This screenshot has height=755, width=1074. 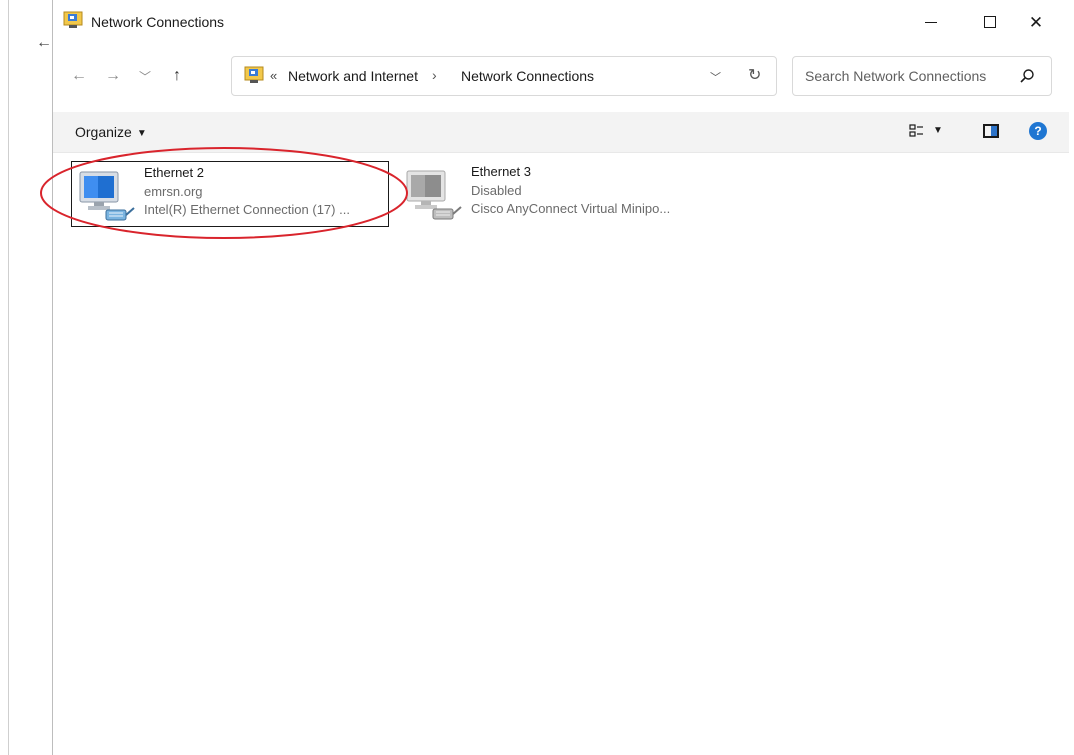 I want to click on minimize-icon, so click(x=931, y=22).